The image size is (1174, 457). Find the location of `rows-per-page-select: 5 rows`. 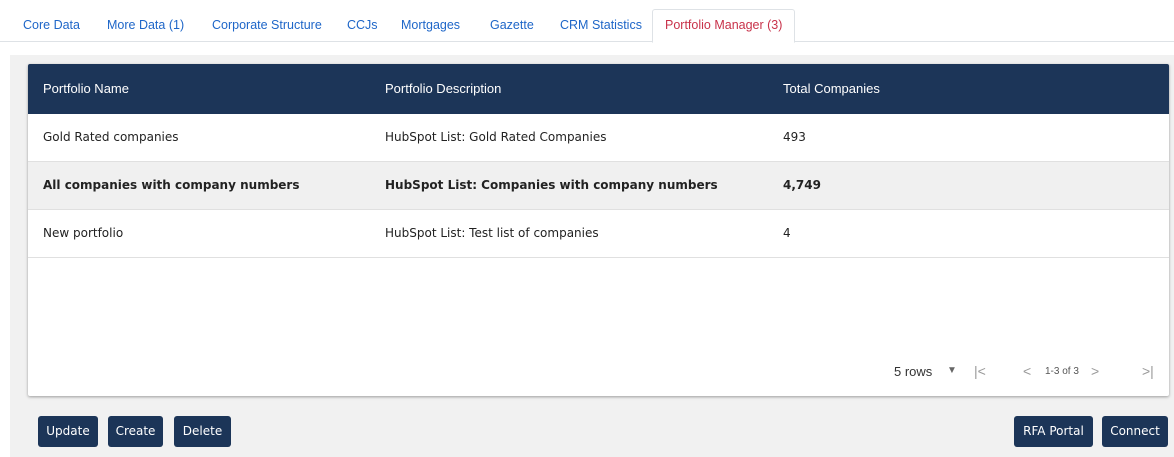

rows-per-page-select: 5 rows is located at coordinates (913, 372).